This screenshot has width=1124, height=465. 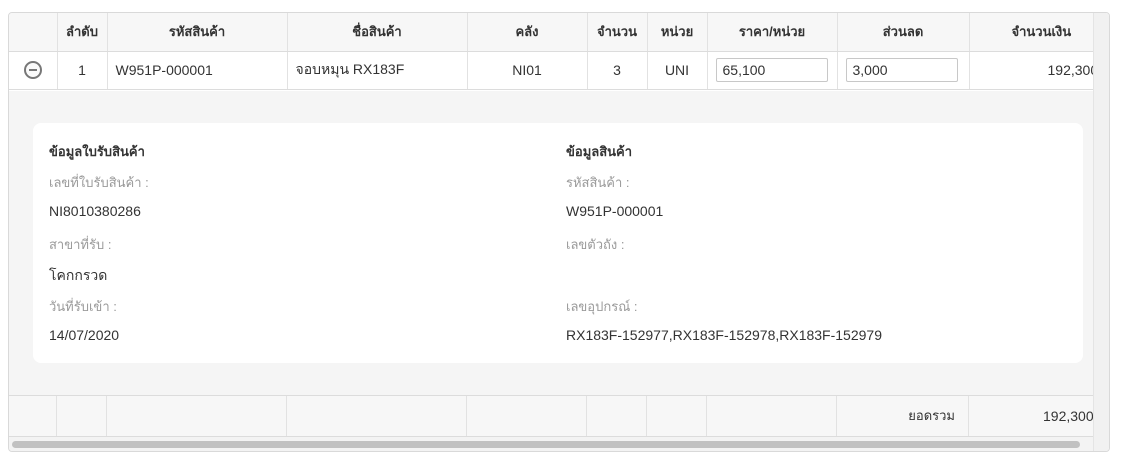 I want to click on product-code-label: รหัสสินค้า :, so click(x=598, y=182).